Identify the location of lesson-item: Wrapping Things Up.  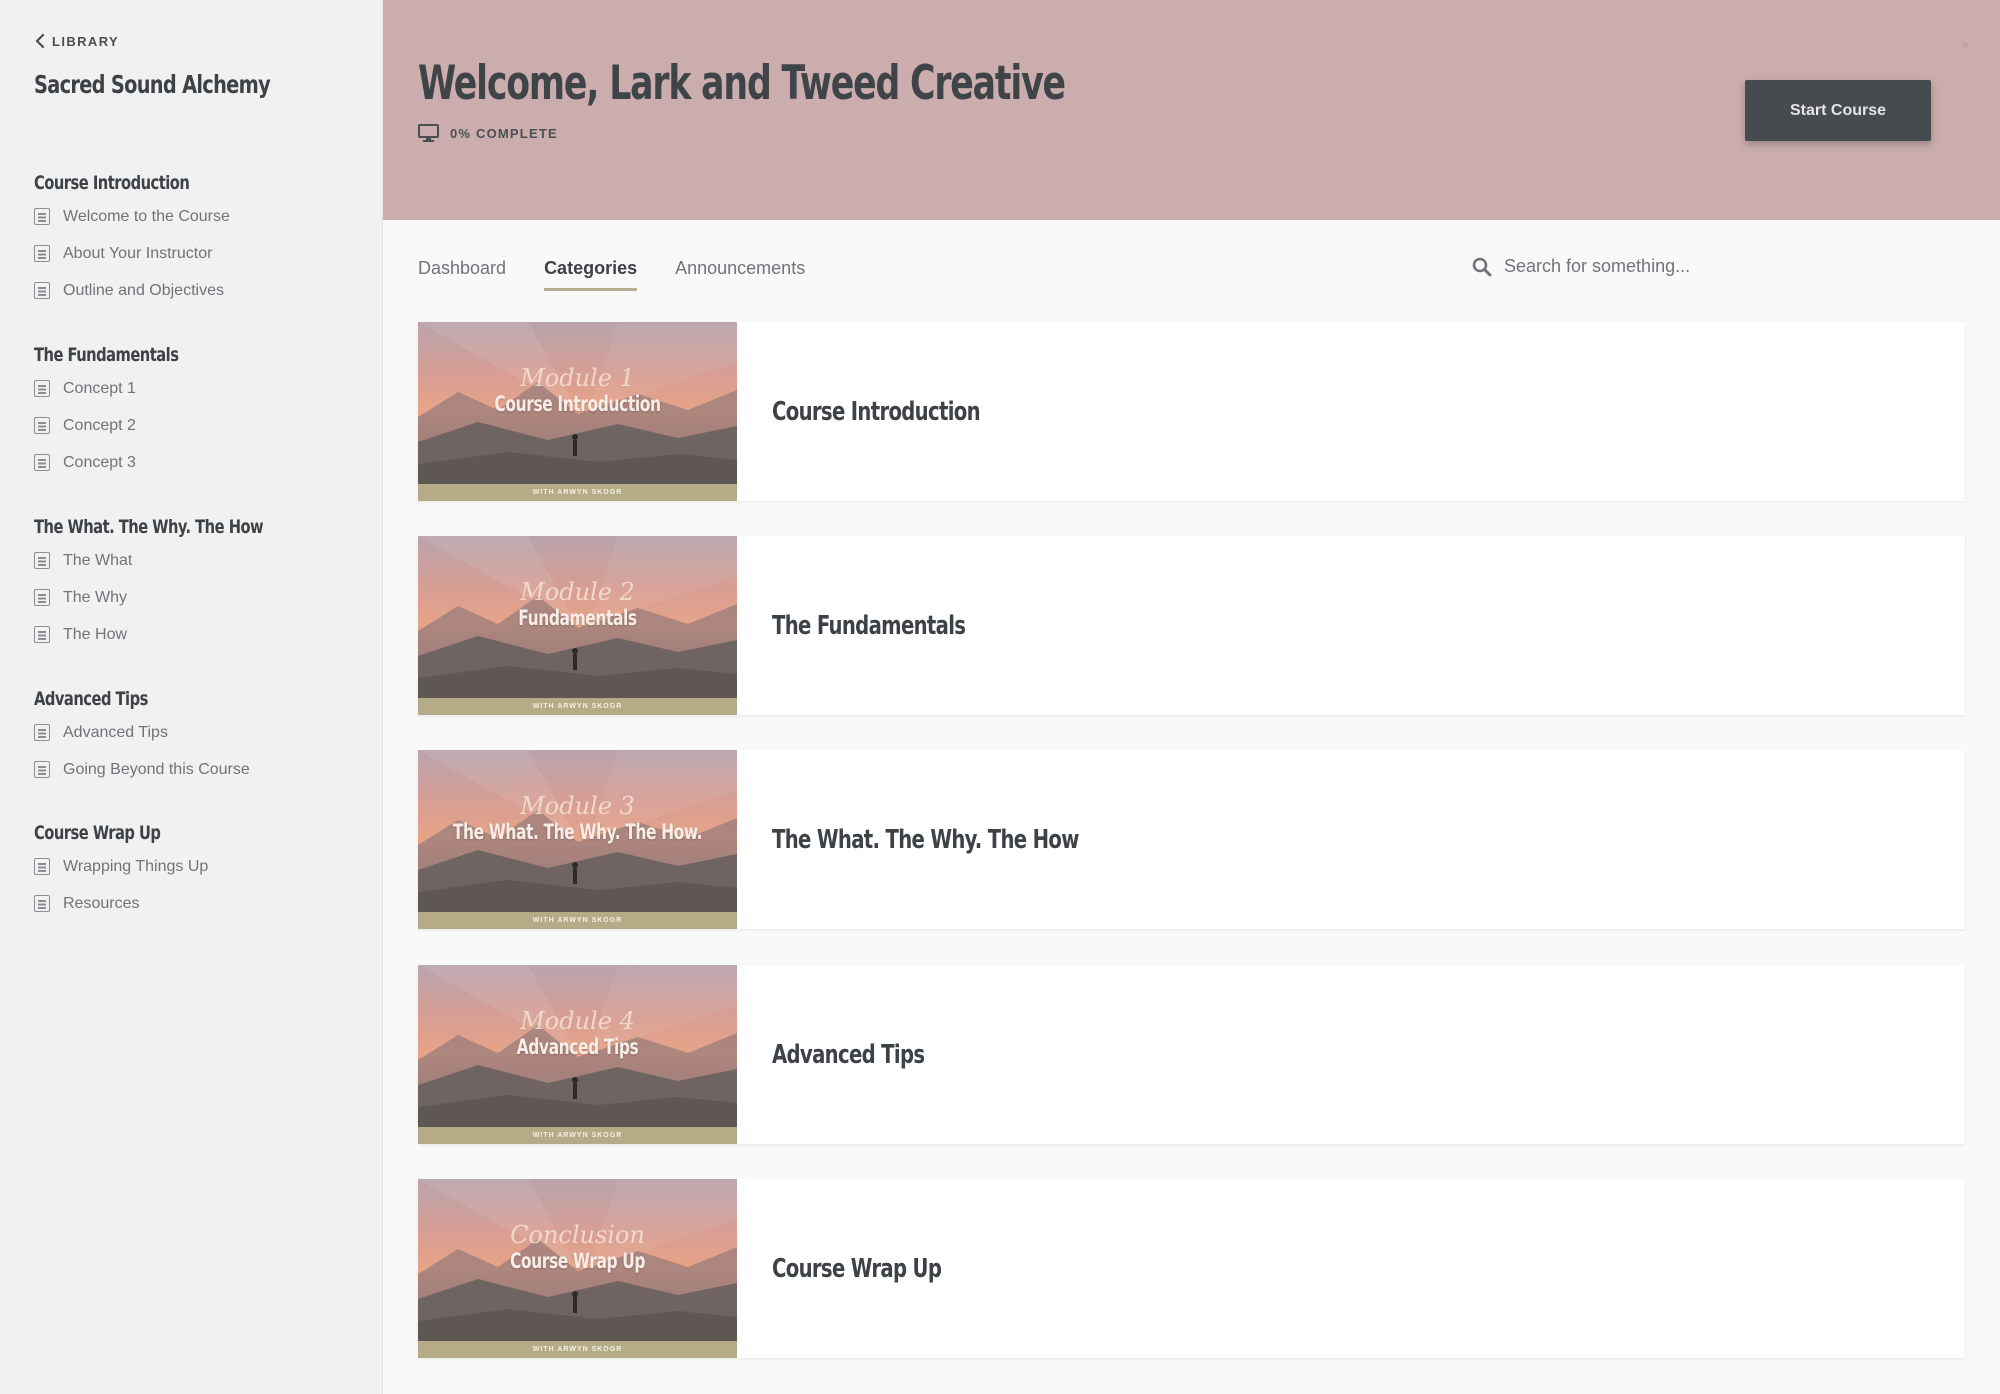
(199, 866).